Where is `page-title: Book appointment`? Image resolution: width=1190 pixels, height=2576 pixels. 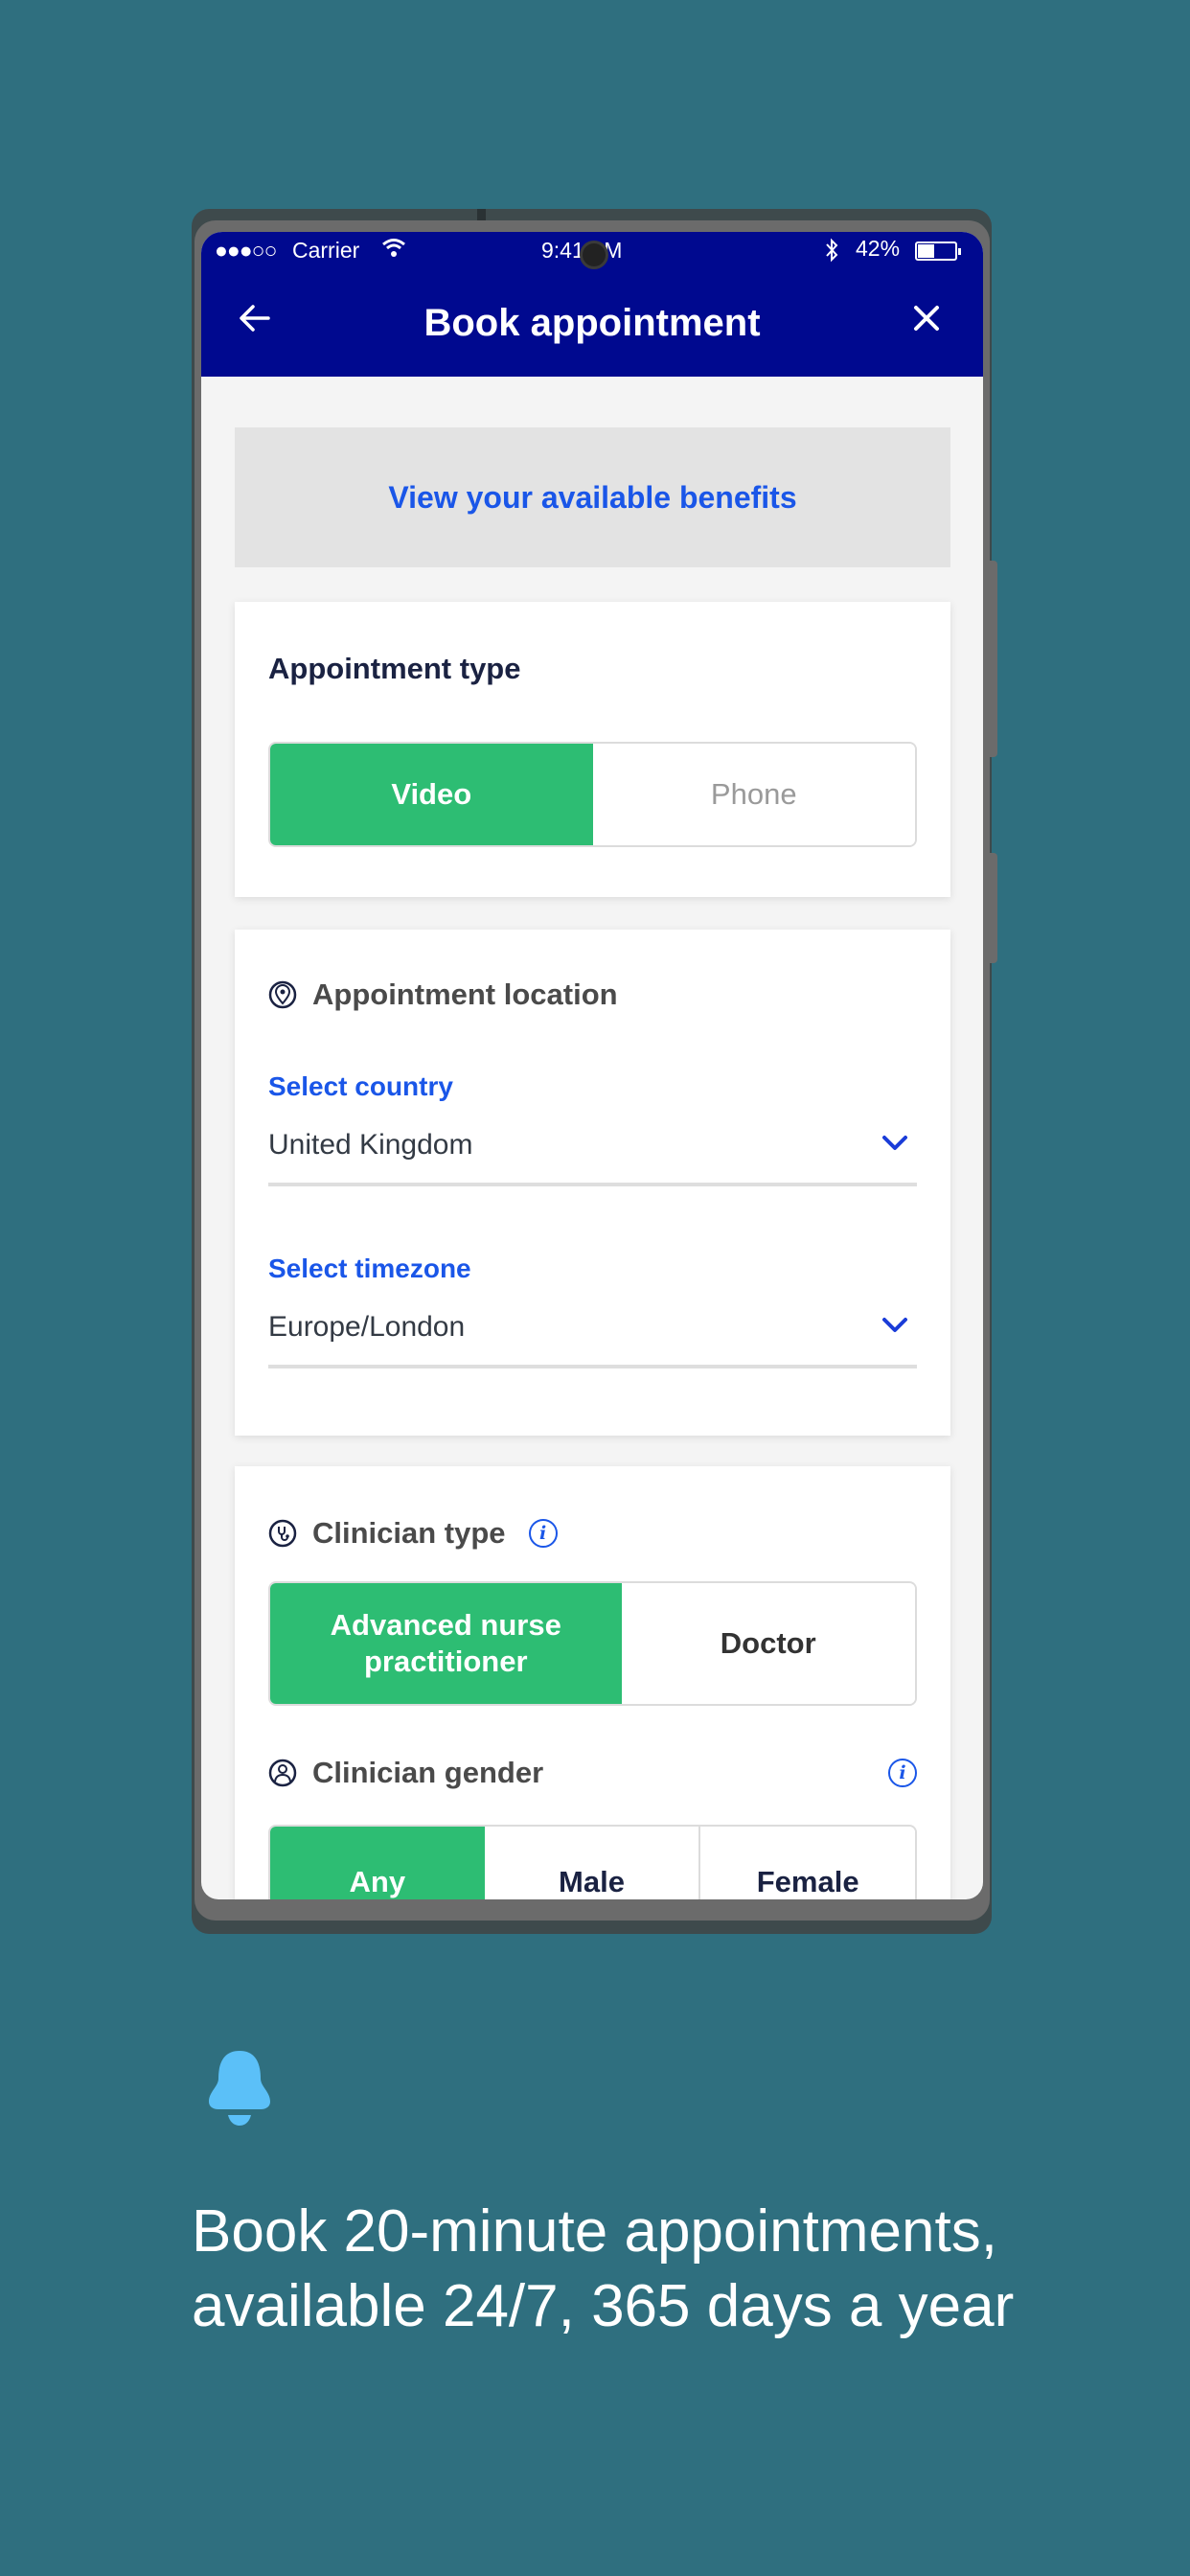
page-title: Book appointment is located at coordinates (592, 323).